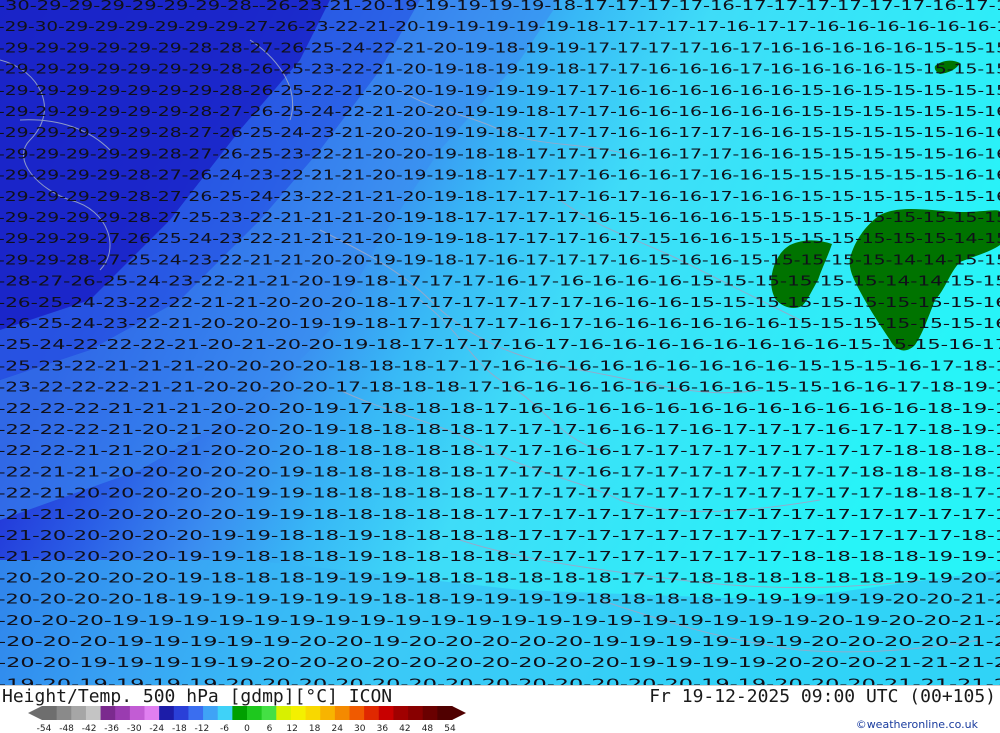 The height and width of the screenshot is (733, 1000). What do you see at coordinates (405, 728) in the screenshot?
I see `colorbar-tick-label: 42` at bounding box center [405, 728].